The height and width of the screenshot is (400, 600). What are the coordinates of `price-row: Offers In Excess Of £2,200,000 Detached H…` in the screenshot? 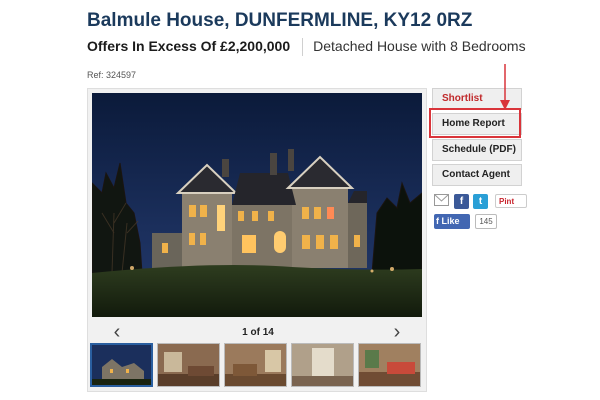 It's located at (307, 47).